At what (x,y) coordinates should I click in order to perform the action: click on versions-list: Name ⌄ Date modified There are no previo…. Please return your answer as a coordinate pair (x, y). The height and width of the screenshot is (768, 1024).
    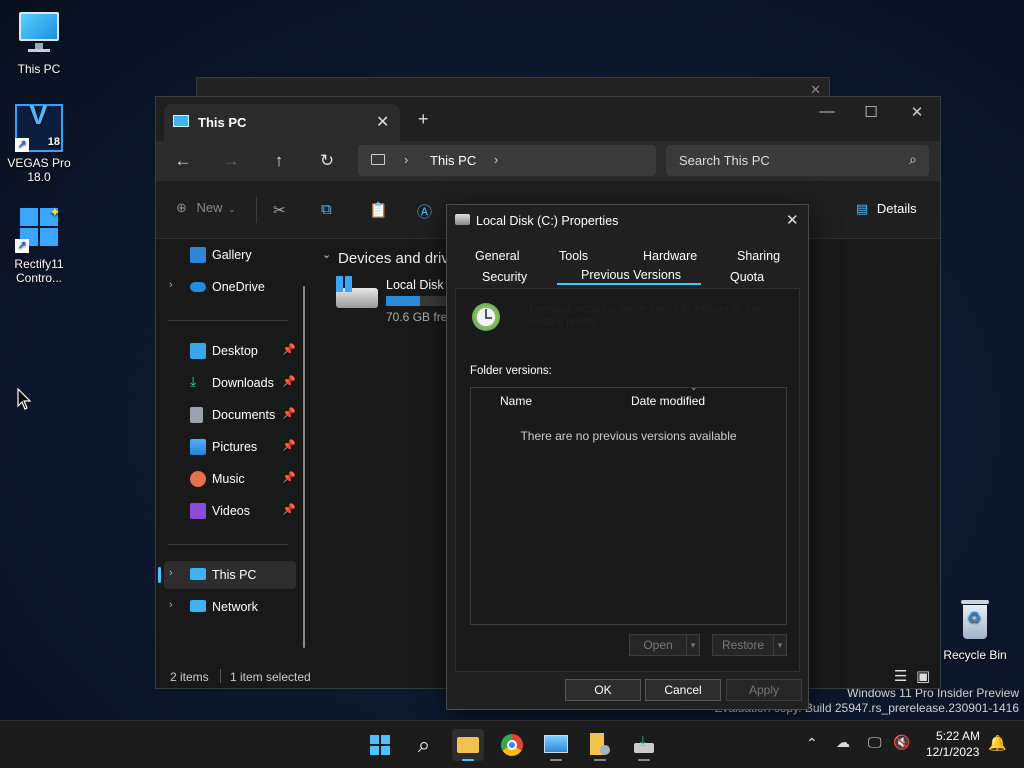
    Looking at the image, I should click on (628, 503).